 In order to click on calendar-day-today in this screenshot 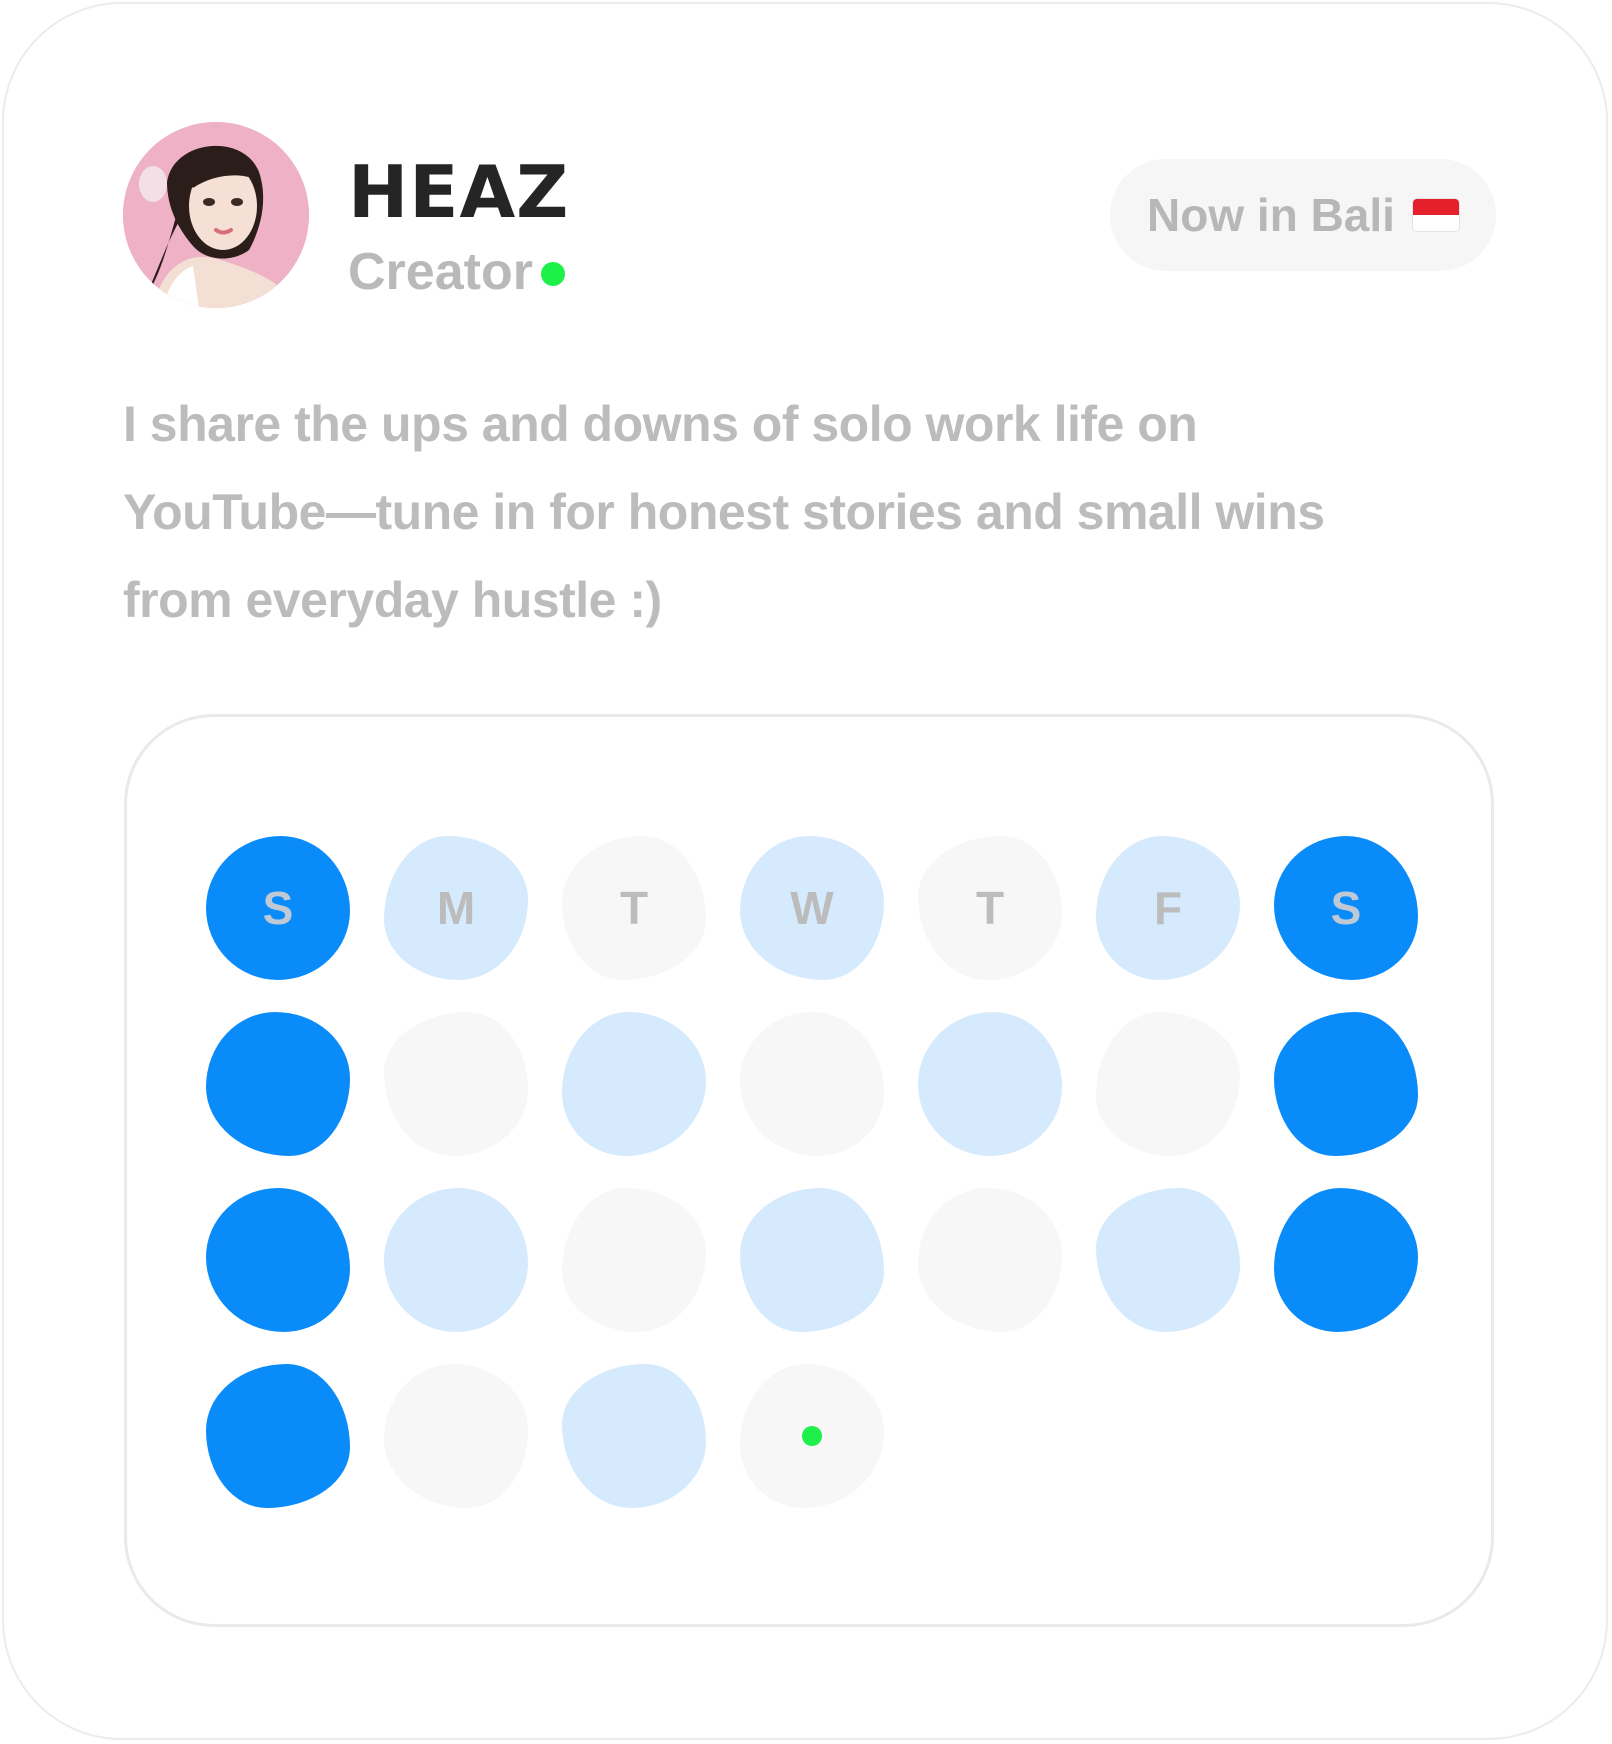, I will do `click(812, 1436)`.